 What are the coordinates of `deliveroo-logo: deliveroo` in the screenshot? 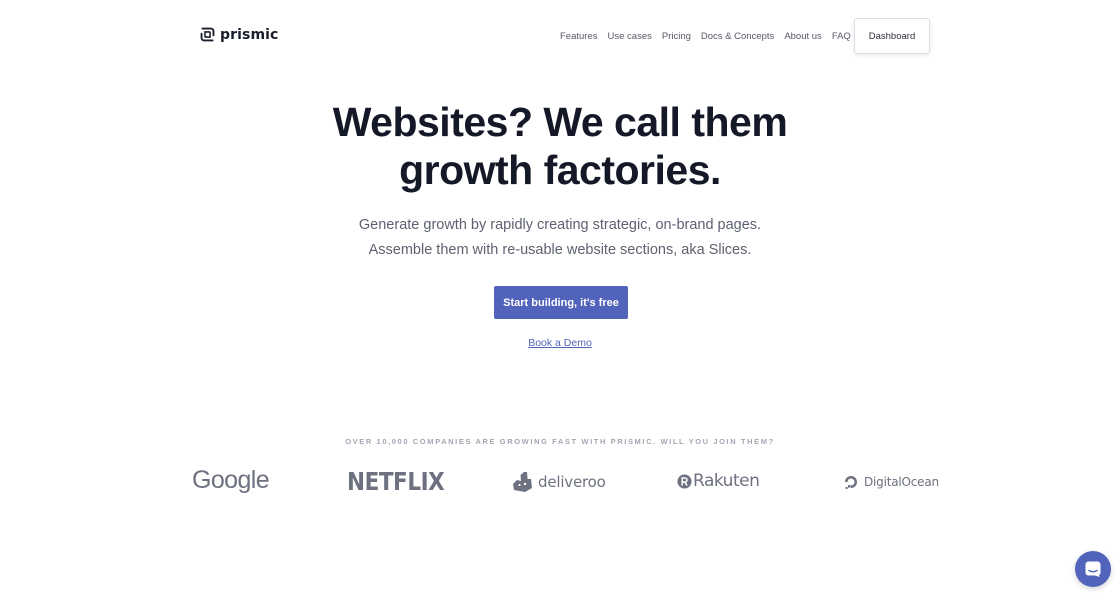 It's located at (559, 482).